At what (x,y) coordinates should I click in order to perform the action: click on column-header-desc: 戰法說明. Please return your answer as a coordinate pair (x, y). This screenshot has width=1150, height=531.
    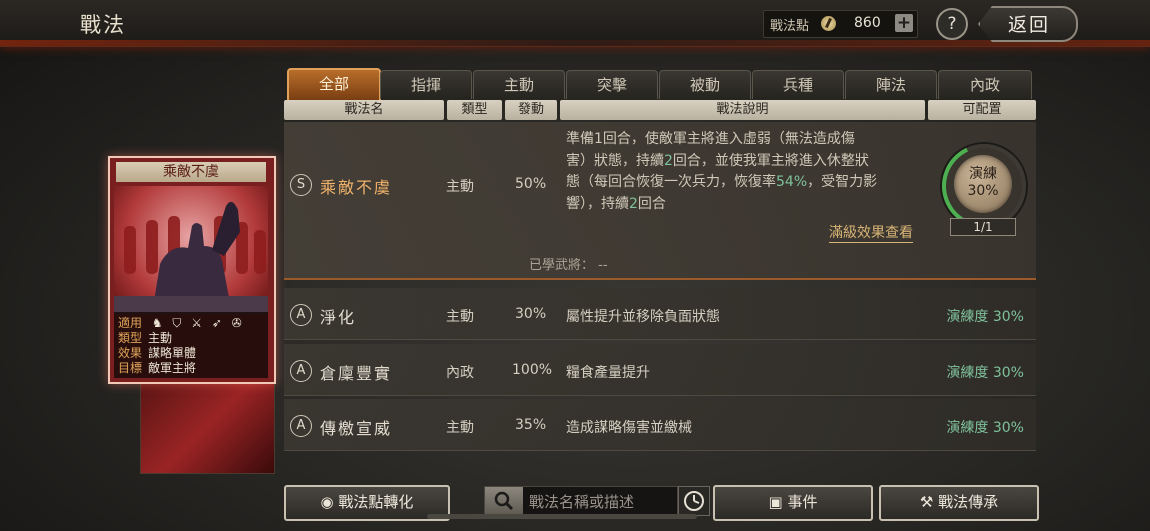
    Looking at the image, I should click on (742, 110).